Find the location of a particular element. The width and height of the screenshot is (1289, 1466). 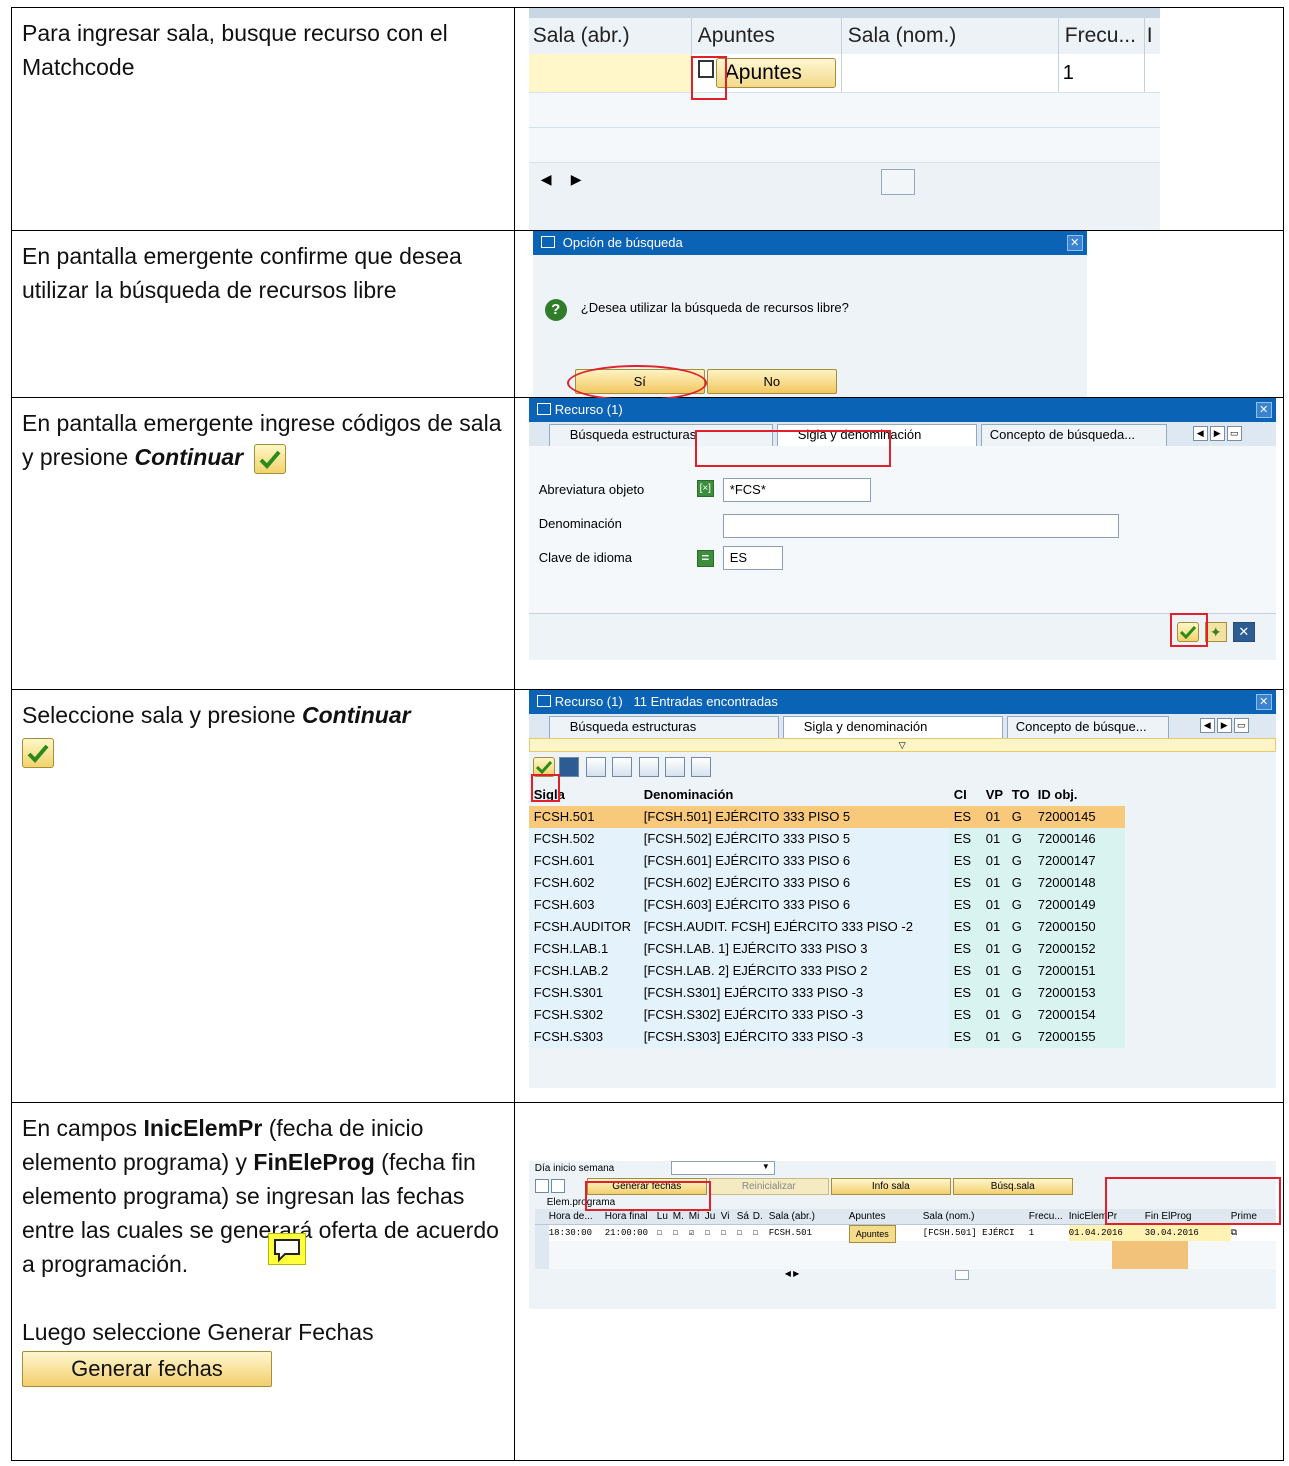

idioma-input: ES is located at coordinates (752, 558).